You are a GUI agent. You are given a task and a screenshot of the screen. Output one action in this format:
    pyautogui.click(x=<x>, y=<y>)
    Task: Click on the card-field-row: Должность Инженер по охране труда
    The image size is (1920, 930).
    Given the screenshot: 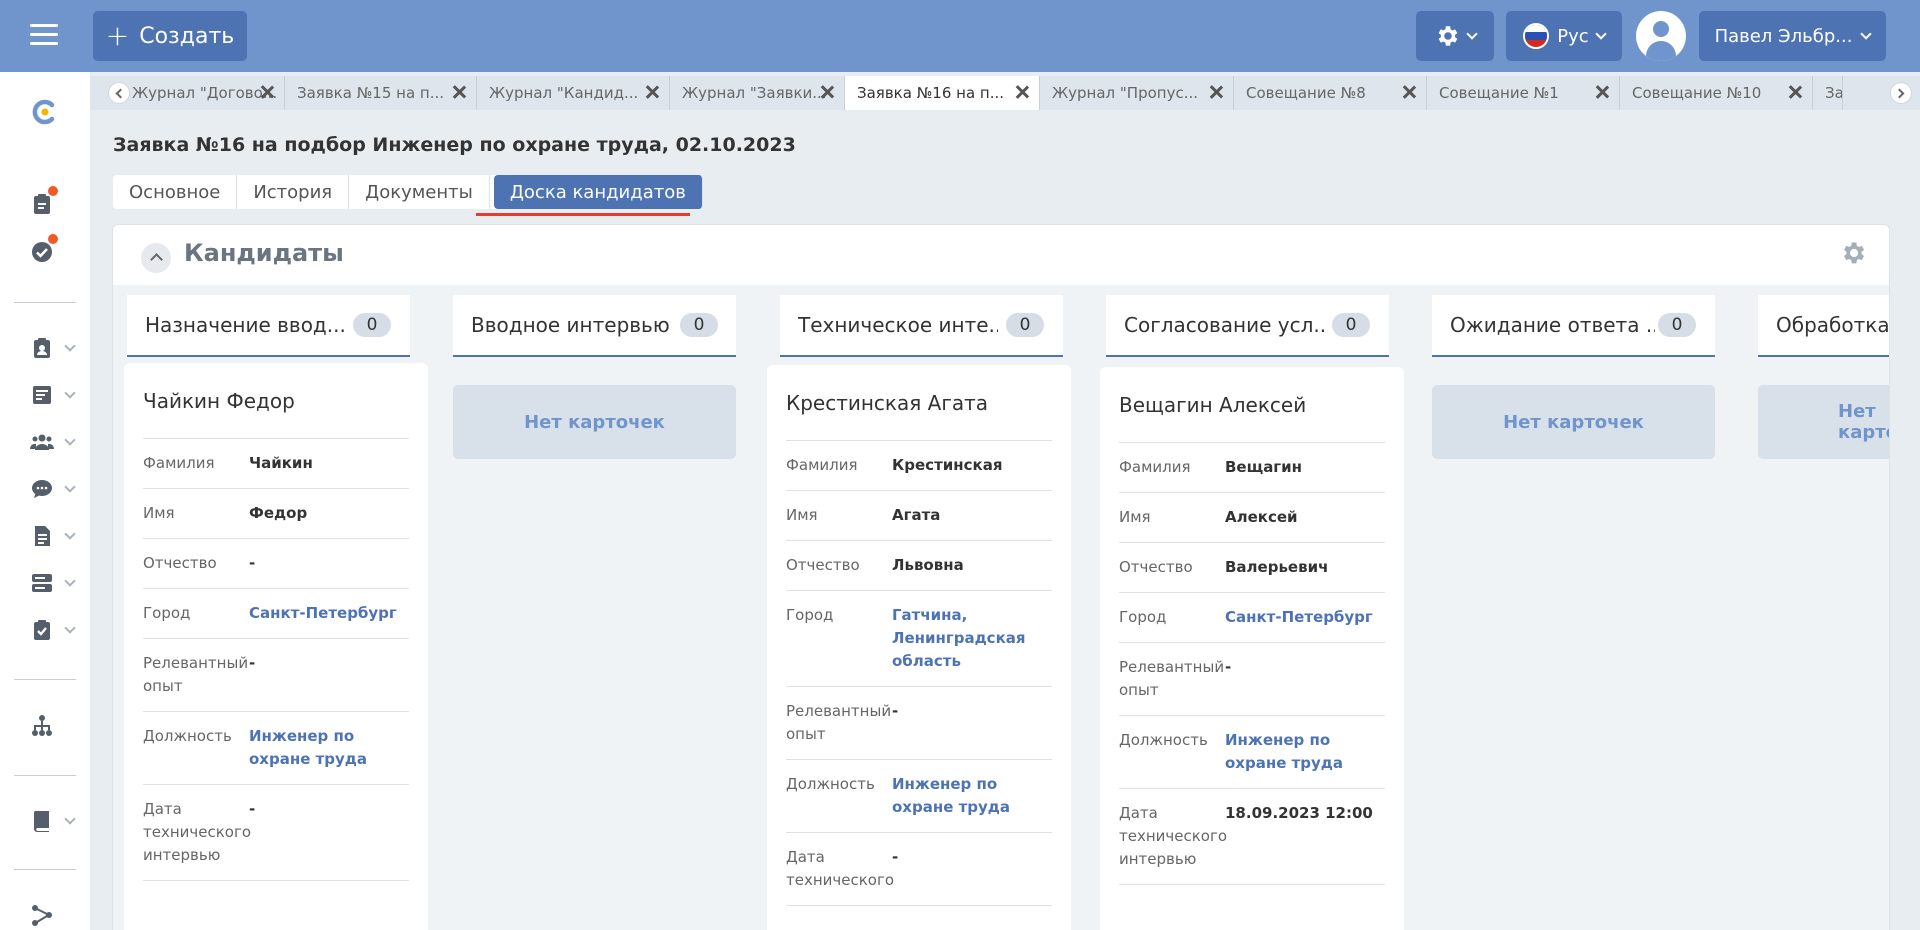 What is the action you would take?
    pyautogui.click(x=1252, y=752)
    